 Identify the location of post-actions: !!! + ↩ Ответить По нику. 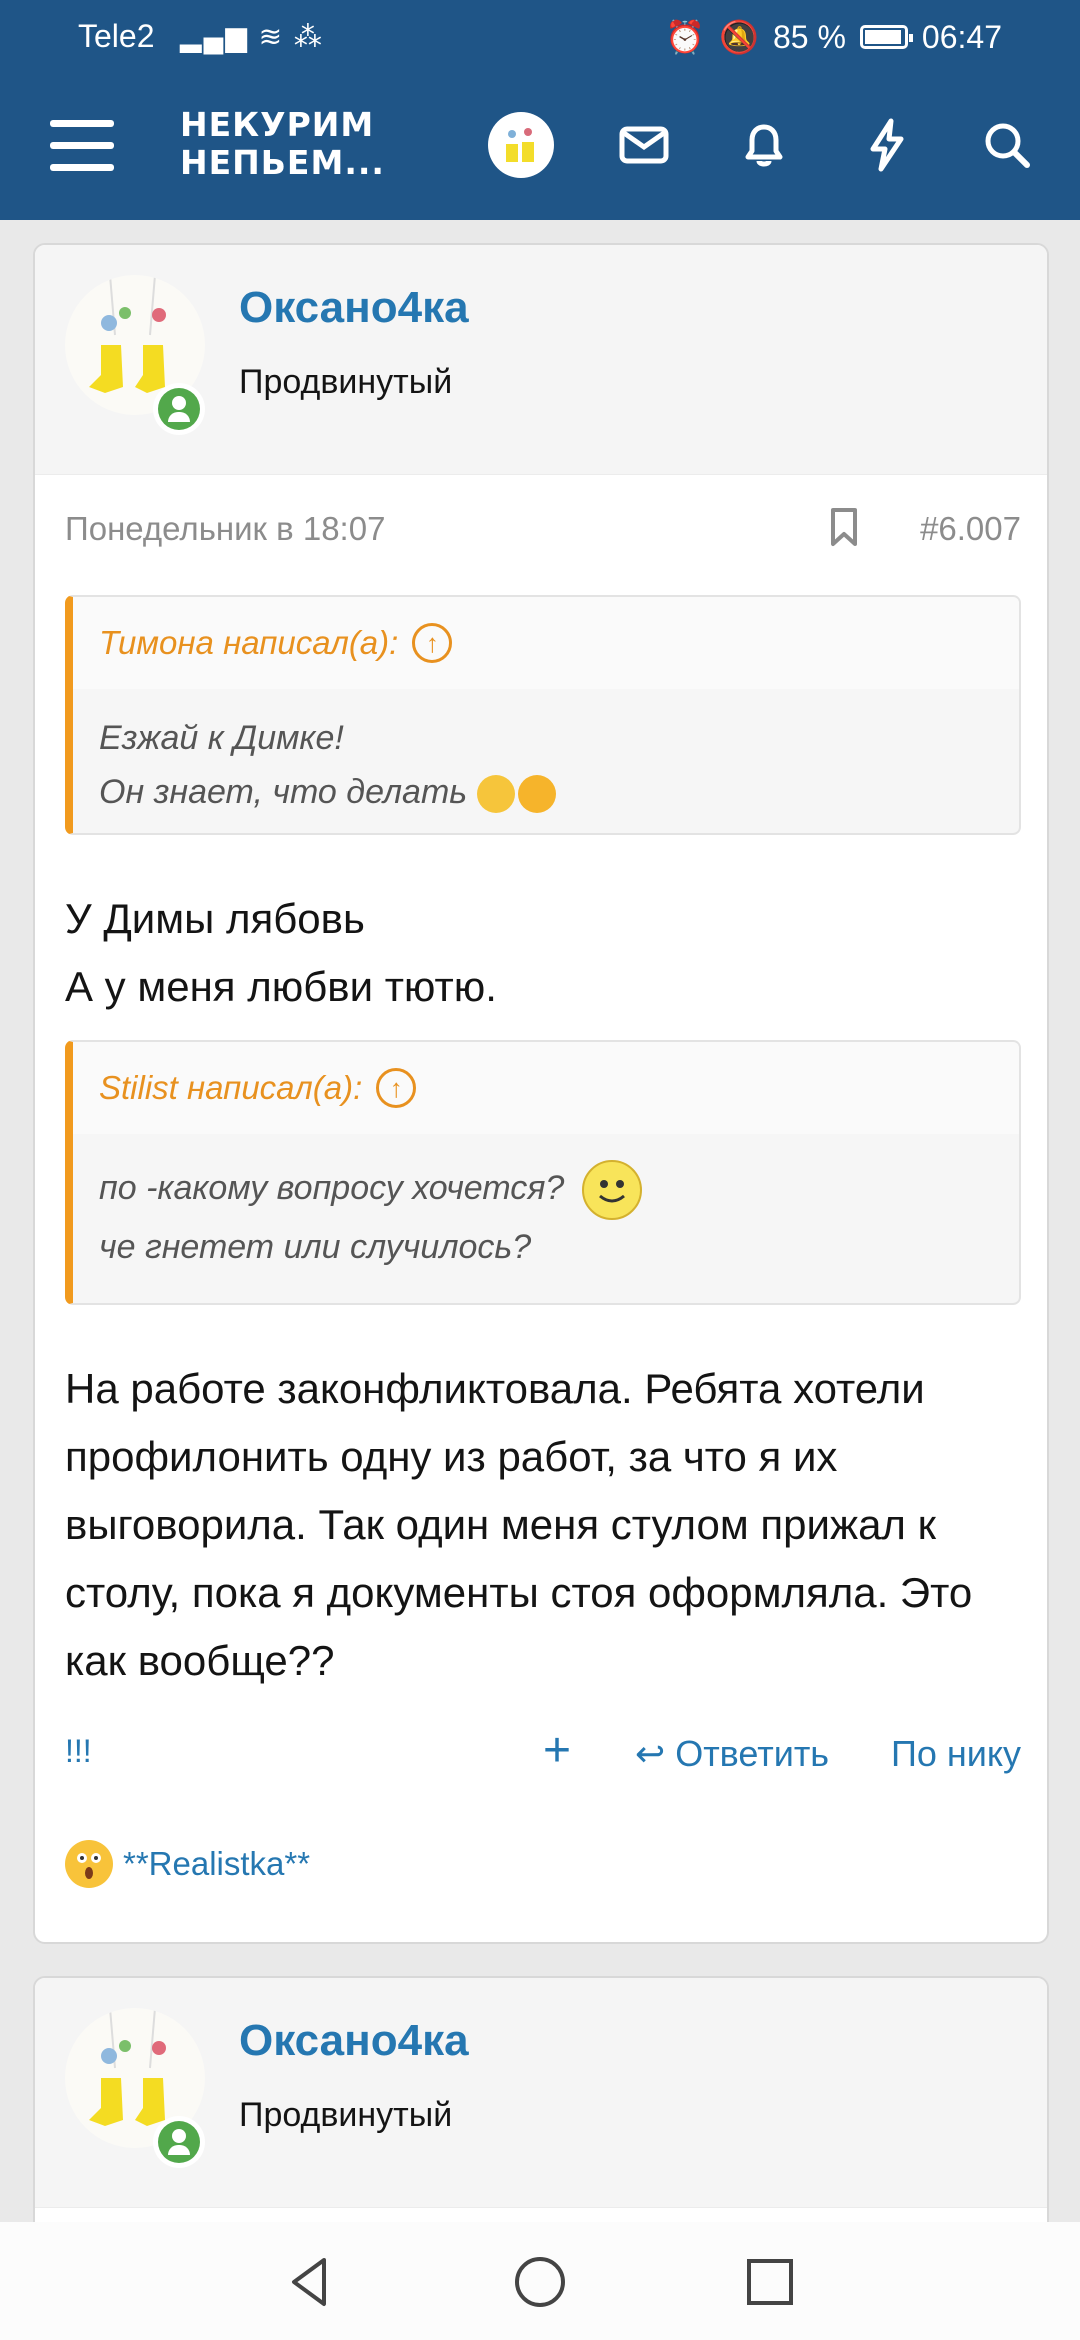
(543, 1755).